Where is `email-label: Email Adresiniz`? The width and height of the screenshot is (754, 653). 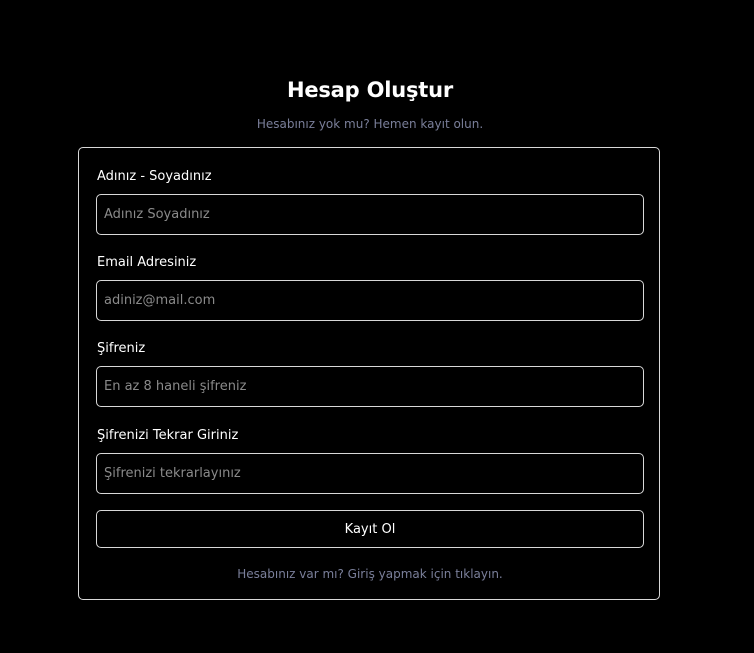
email-label: Email Adresiniz is located at coordinates (147, 262).